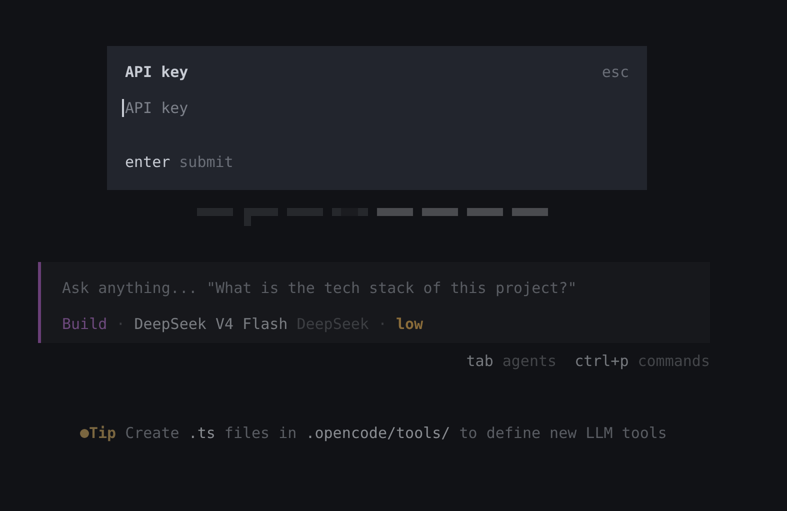 This screenshot has width=787, height=511. I want to click on submit-label: submit, so click(206, 162).